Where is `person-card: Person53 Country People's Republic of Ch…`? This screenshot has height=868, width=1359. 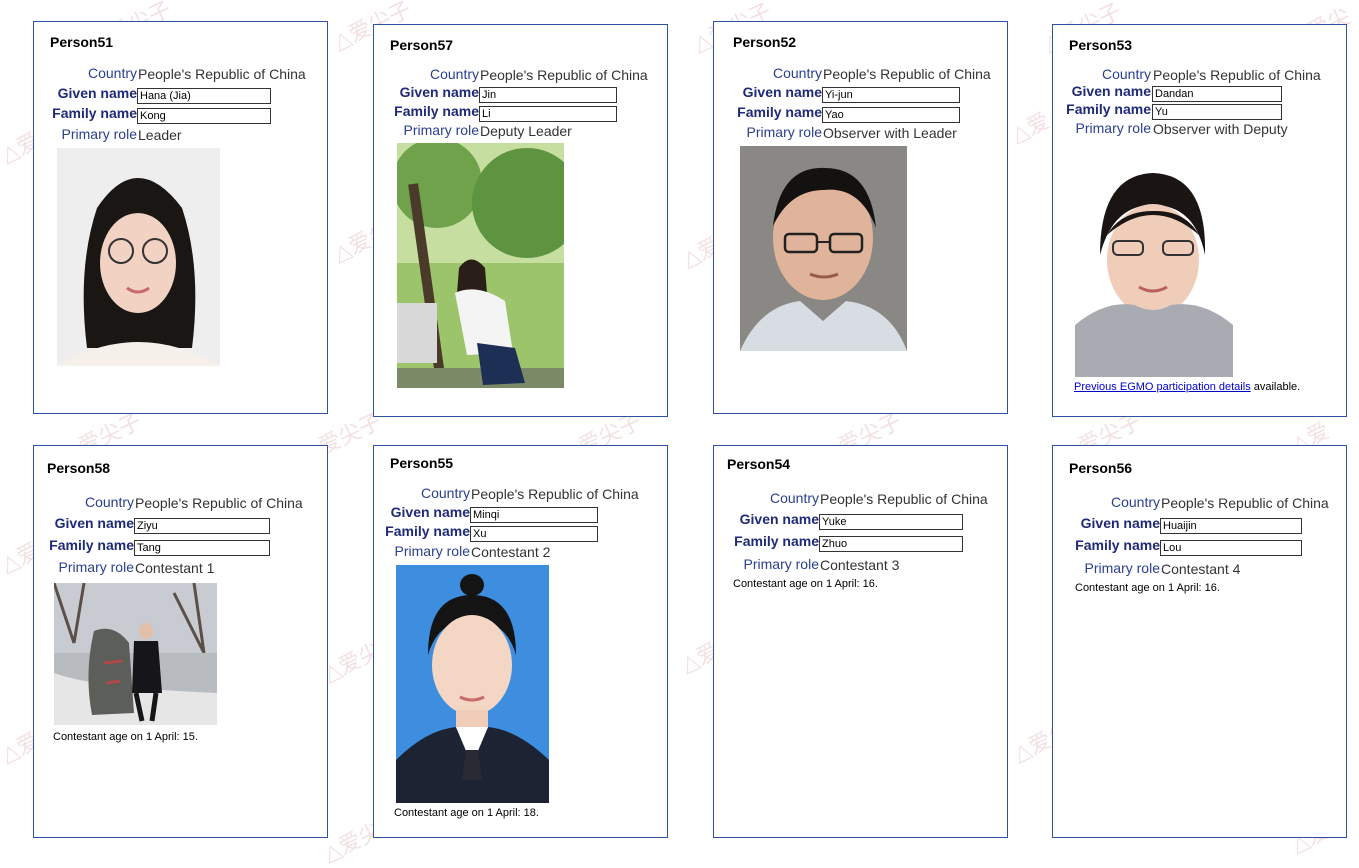 person-card: Person53 Country People's Republic of Ch… is located at coordinates (1199, 220).